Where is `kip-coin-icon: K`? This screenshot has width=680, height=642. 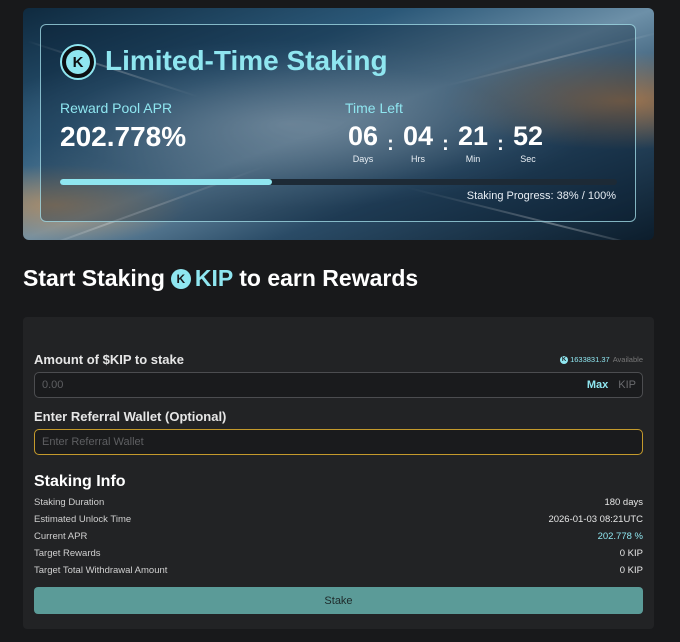
kip-coin-icon: K is located at coordinates (564, 359).